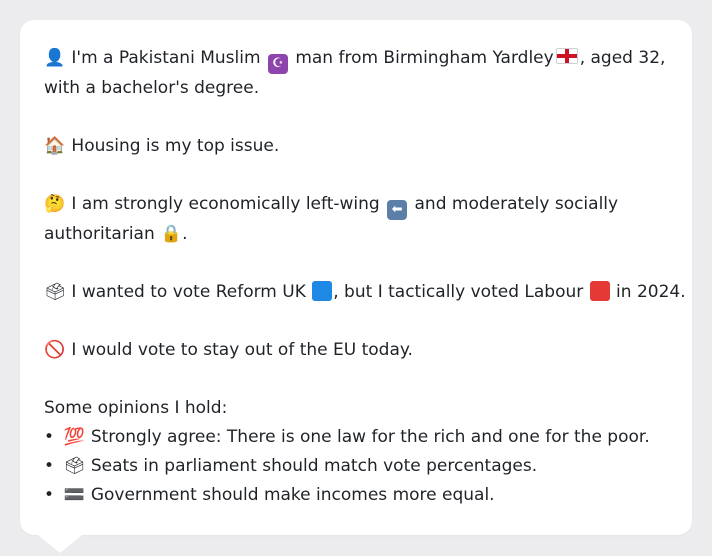  I want to click on lock-icon: 🔒, so click(171, 234).